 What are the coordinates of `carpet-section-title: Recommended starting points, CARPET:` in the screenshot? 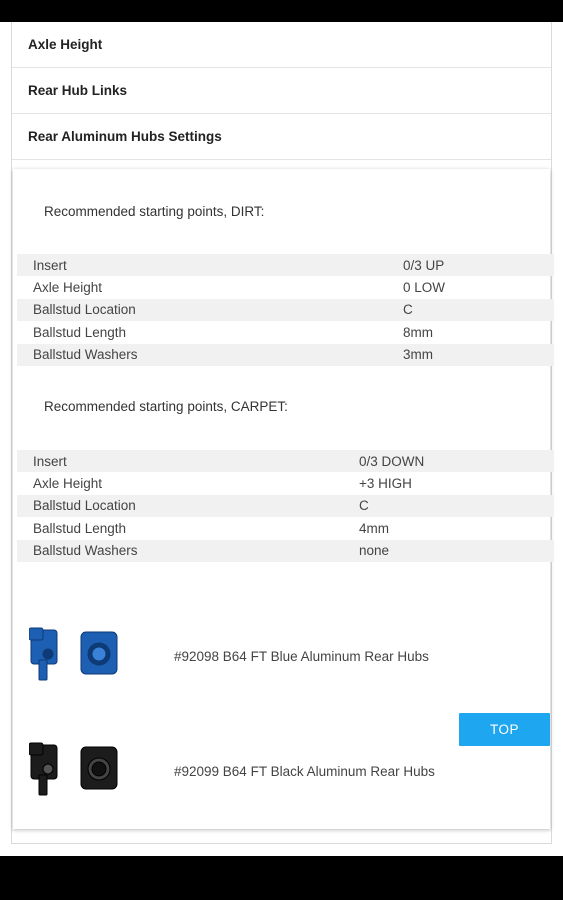 It's located at (166, 406).